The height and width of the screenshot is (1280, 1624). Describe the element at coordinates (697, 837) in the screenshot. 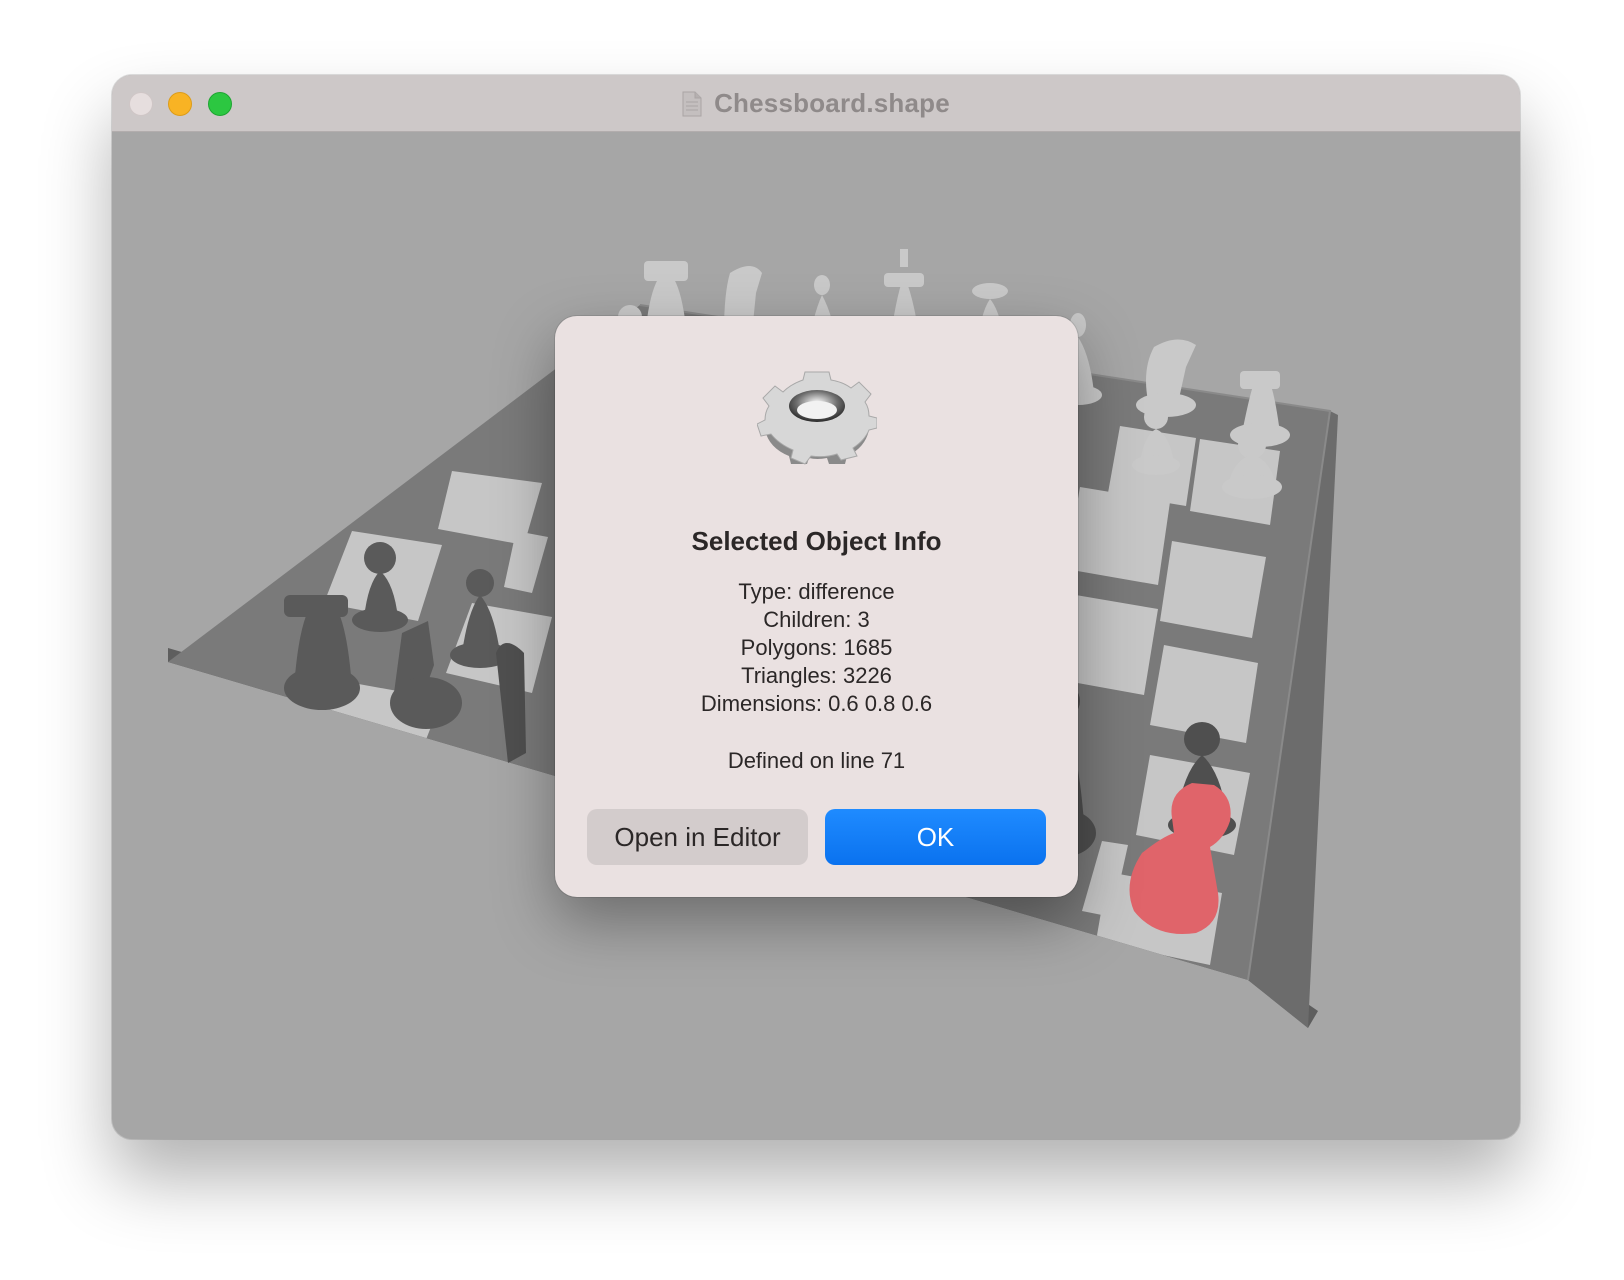

I see `open-in-editor-button: Open in Editor` at that location.